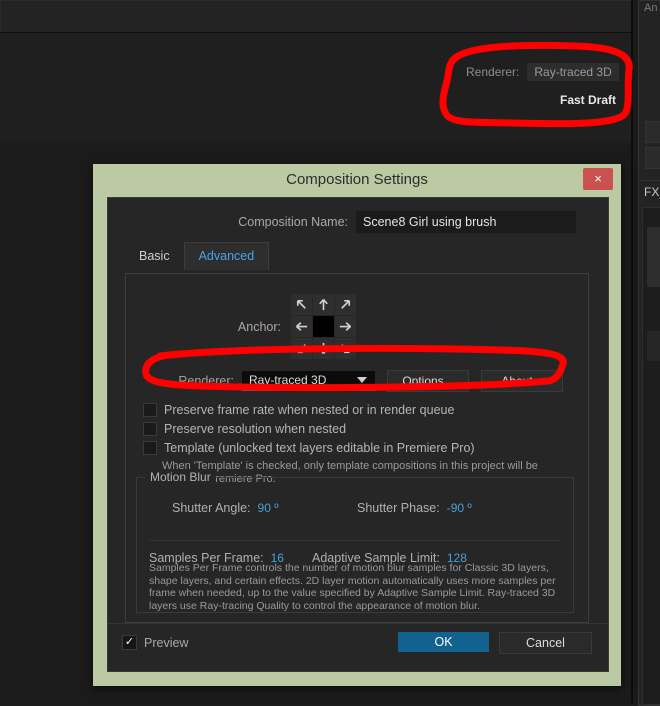  Describe the element at coordinates (345, 304) in the screenshot. I see `arrow-up-right-icon` at that location.